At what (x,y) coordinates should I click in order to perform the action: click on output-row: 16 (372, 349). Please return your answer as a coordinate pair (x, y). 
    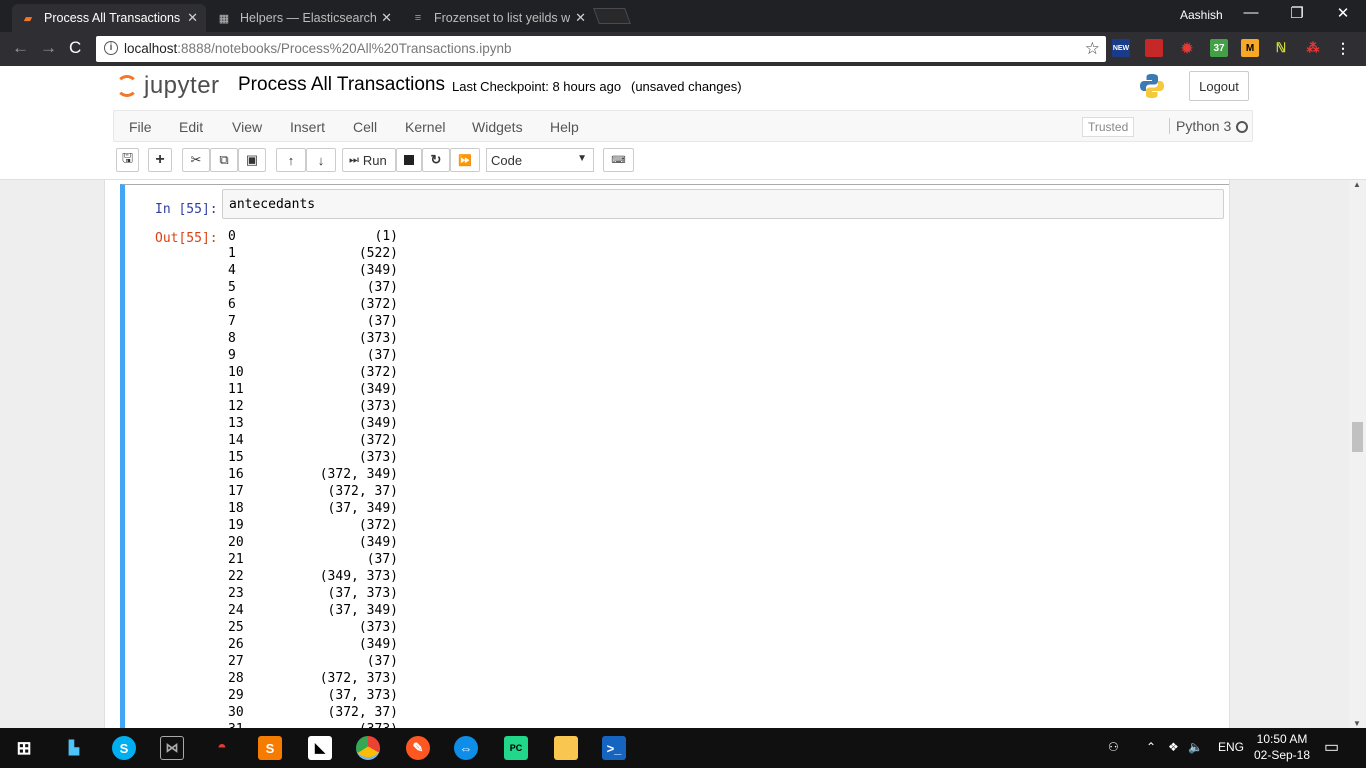
    Looking at the image, I should click on (313, 475).